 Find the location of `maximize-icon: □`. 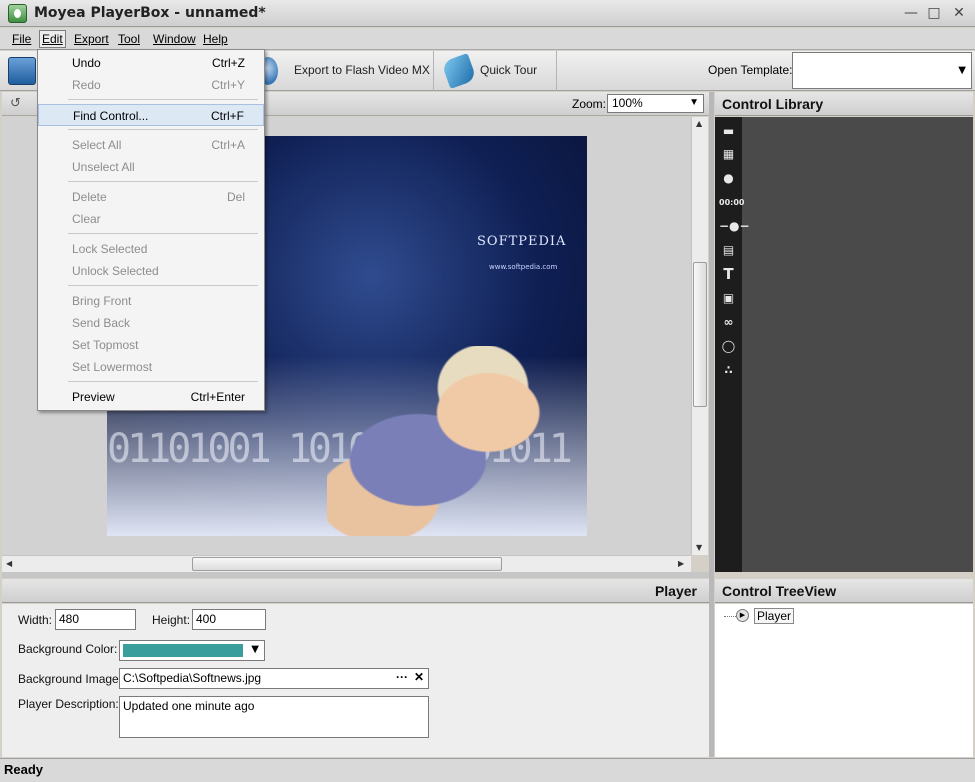

maximize-icon: □ is located at coordinates (934, 13).